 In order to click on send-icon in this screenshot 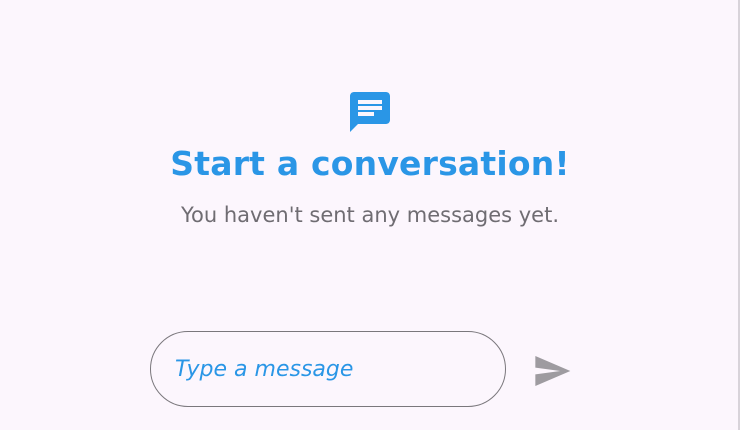, I will do `click(553, 371)`.